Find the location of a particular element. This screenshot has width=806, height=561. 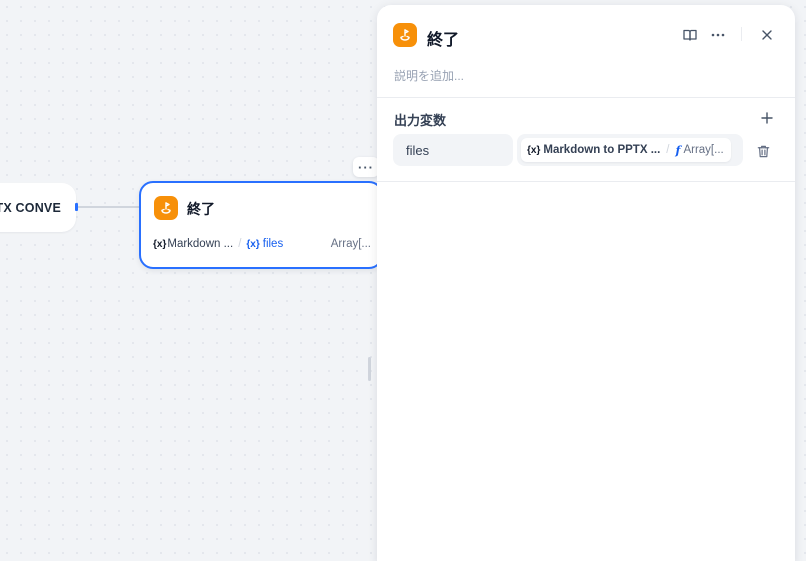

trash-icon is located at coordinates (763, 151).